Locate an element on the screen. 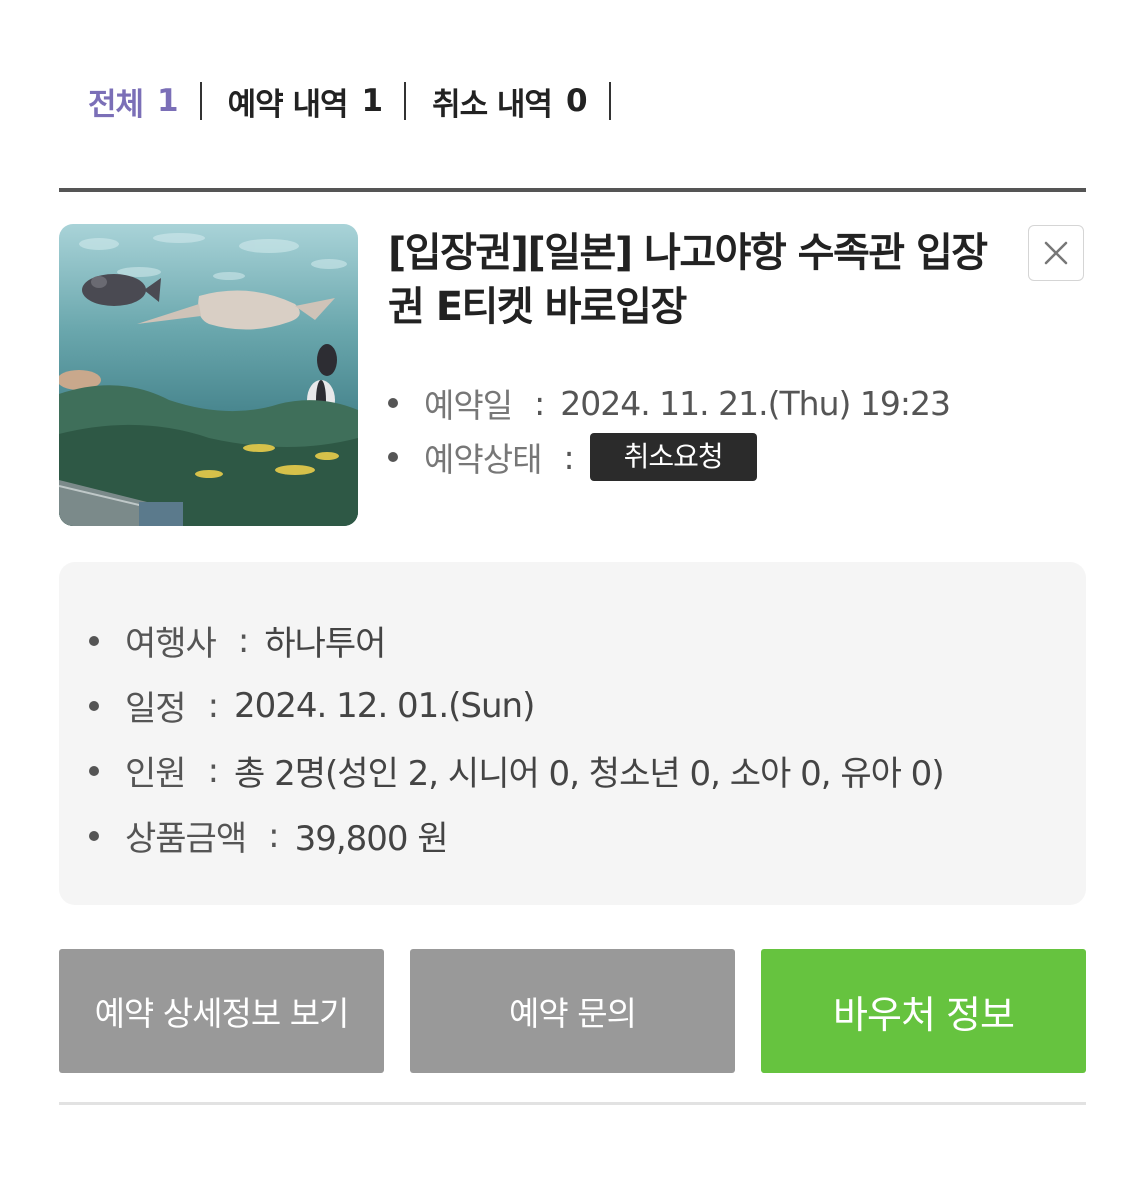 The image size is (1145, 1200). tab-reservations-count: 1 is located at coordinates (372, 101).